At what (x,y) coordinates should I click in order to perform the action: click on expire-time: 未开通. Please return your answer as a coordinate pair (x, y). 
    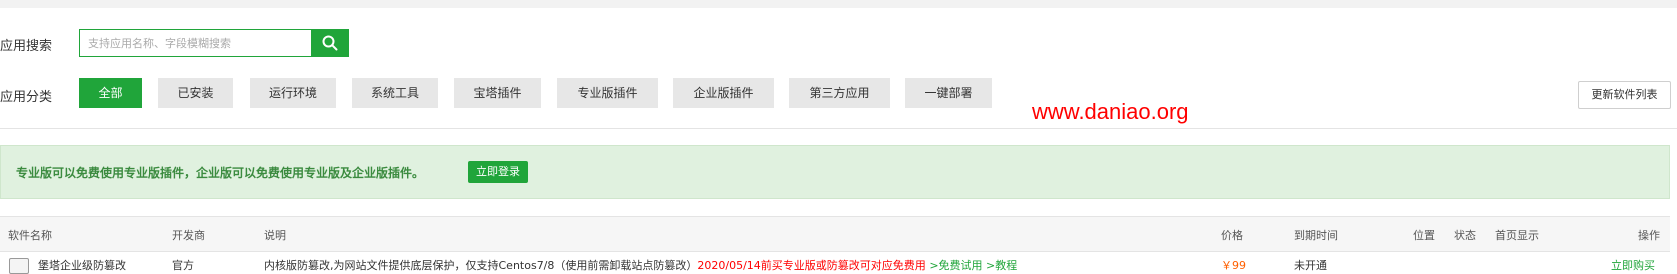
    Looking at the image, I should click on (1310, 265).